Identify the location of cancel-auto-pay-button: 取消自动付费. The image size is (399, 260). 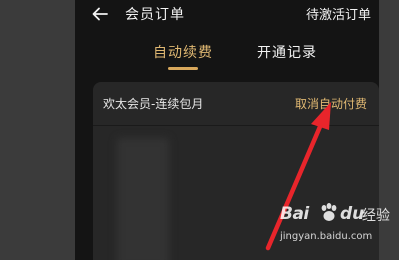
(331, 103).